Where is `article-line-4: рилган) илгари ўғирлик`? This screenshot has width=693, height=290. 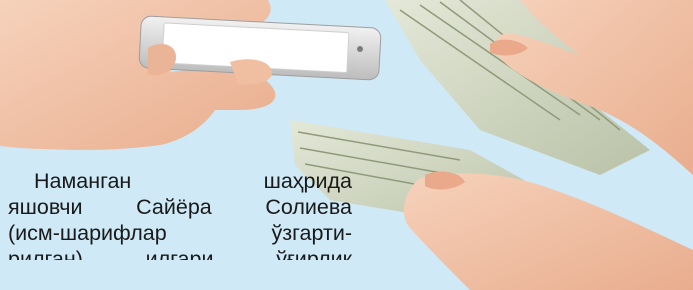
article-line-4: рилган) илгари ўғирлик is located at coordinates (180, 253).